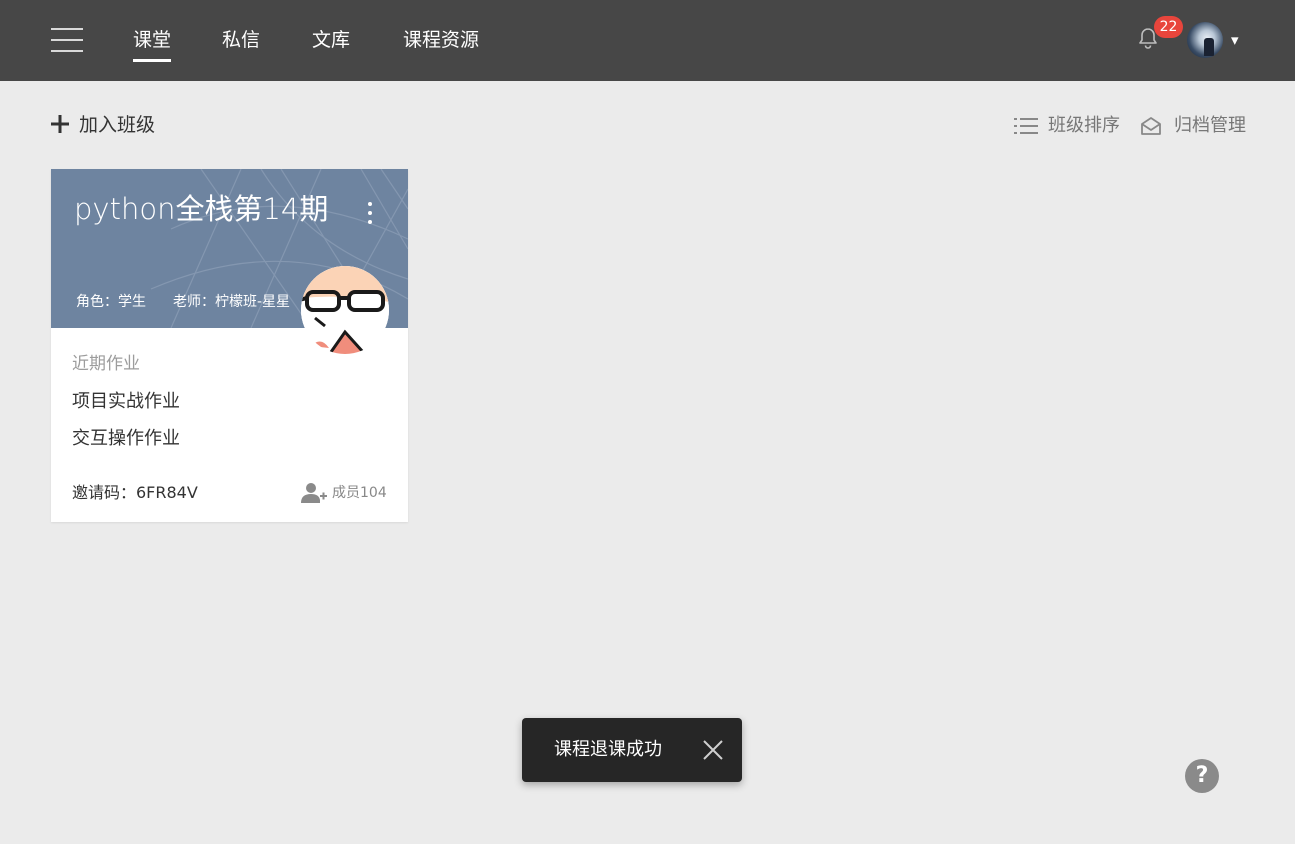  I want to click on sort-classes-button: 班级排序, so click(1069, 127).